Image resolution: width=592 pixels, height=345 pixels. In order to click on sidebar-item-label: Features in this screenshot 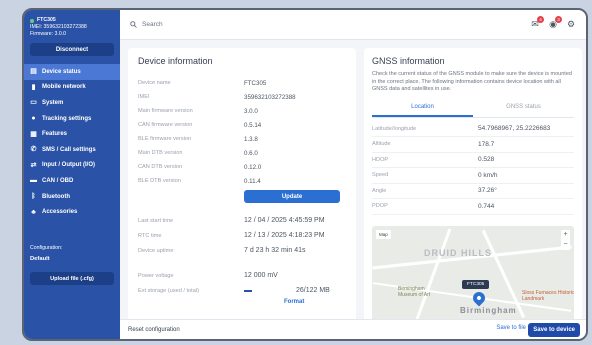, I will do `click(55, 134)`.